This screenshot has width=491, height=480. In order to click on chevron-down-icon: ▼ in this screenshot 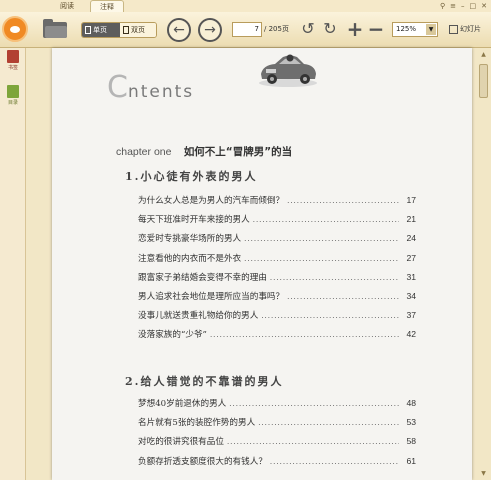, I will do `click(431, 29)`.